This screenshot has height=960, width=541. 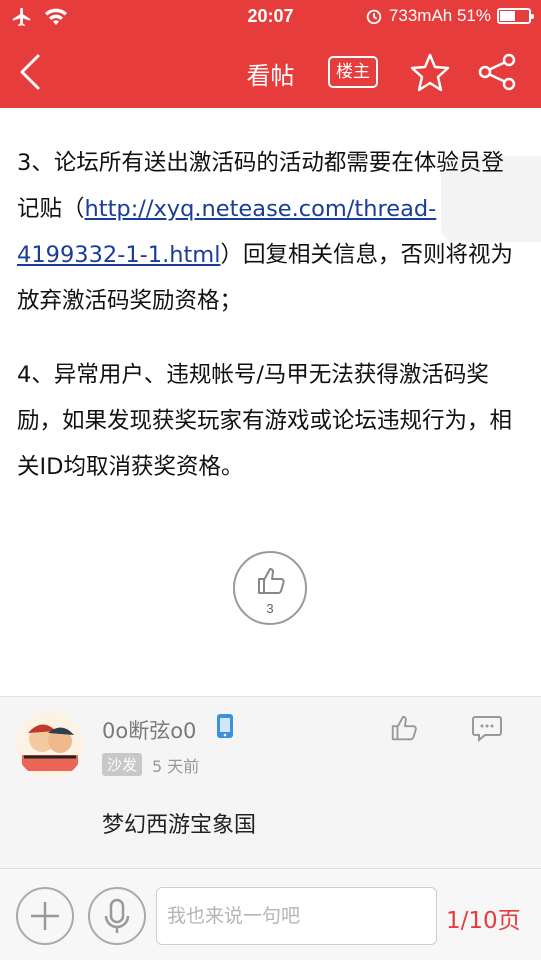 What do you see at coordinates (374, 17) in the screenshot?
I see `alarm-icon` at bounding box center [374, 17].